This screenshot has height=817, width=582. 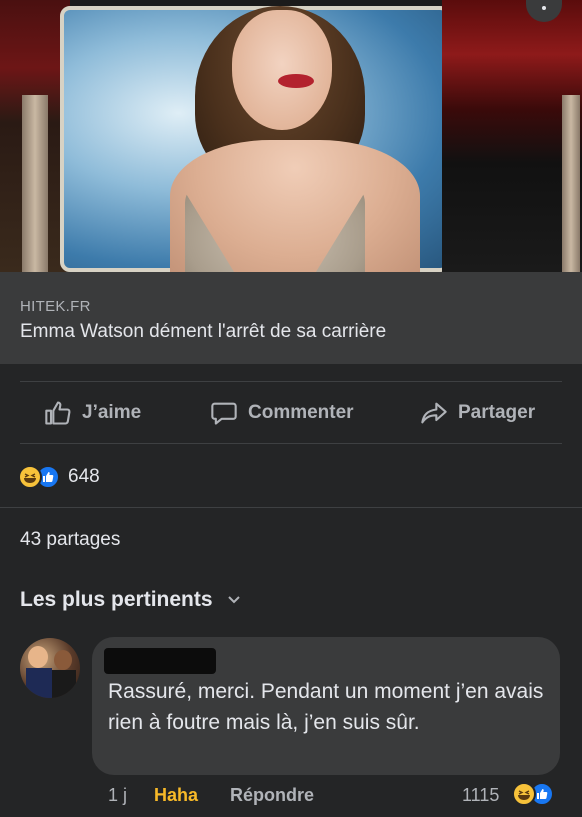 I want to click on thumbs-up-icon, so click(x=58, y=413).